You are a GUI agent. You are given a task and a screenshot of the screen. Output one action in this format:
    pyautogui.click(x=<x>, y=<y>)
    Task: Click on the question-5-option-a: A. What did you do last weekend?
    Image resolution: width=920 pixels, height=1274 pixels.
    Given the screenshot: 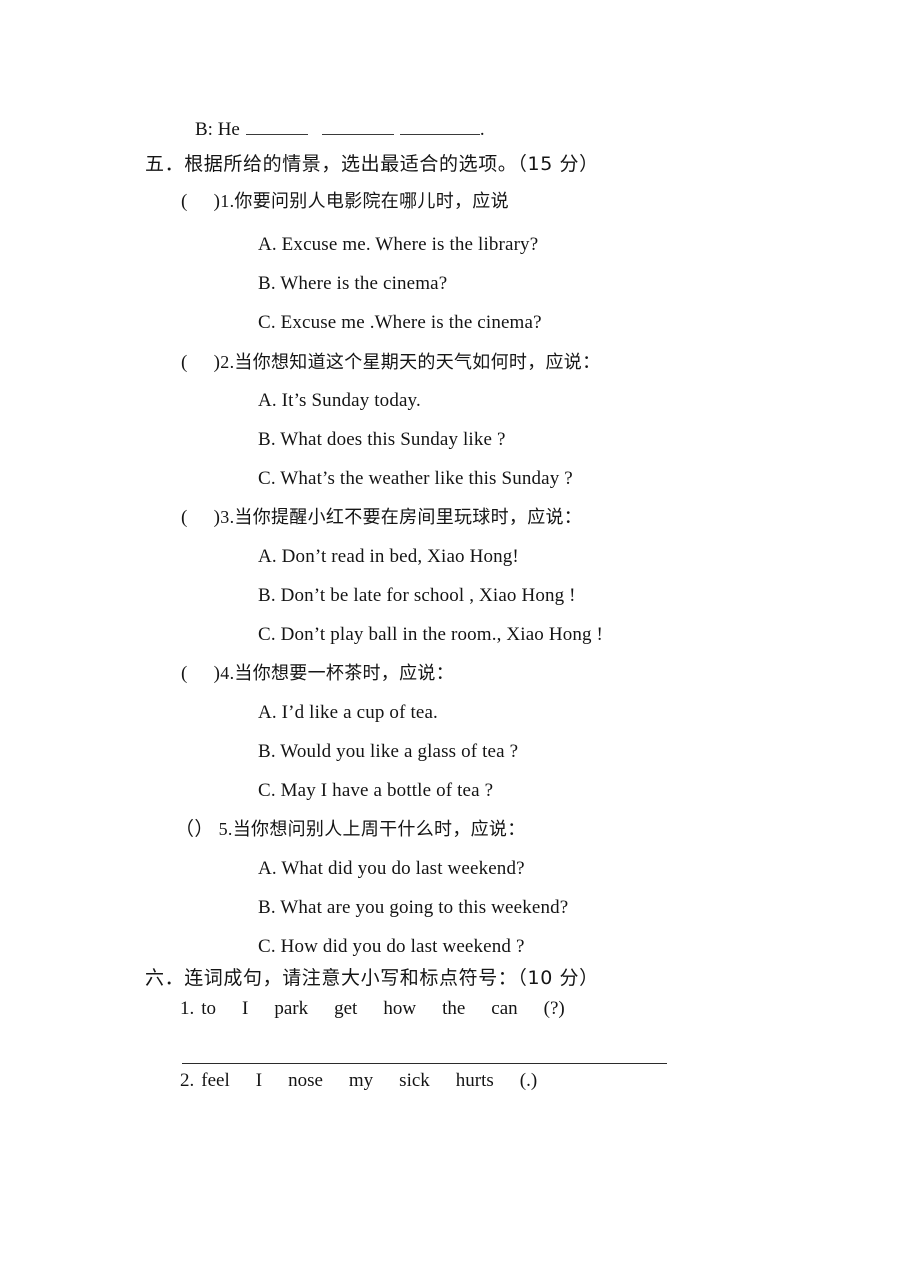 What is the action you would take?
    pyautogui.click(x=391, y=868)
    